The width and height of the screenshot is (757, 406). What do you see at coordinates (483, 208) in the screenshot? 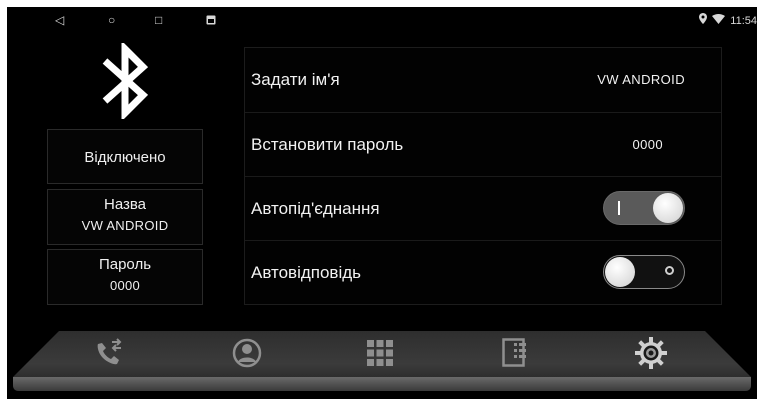
I see `auto-connect-row: Автопід'єднання` at bounding box center [483, 208].